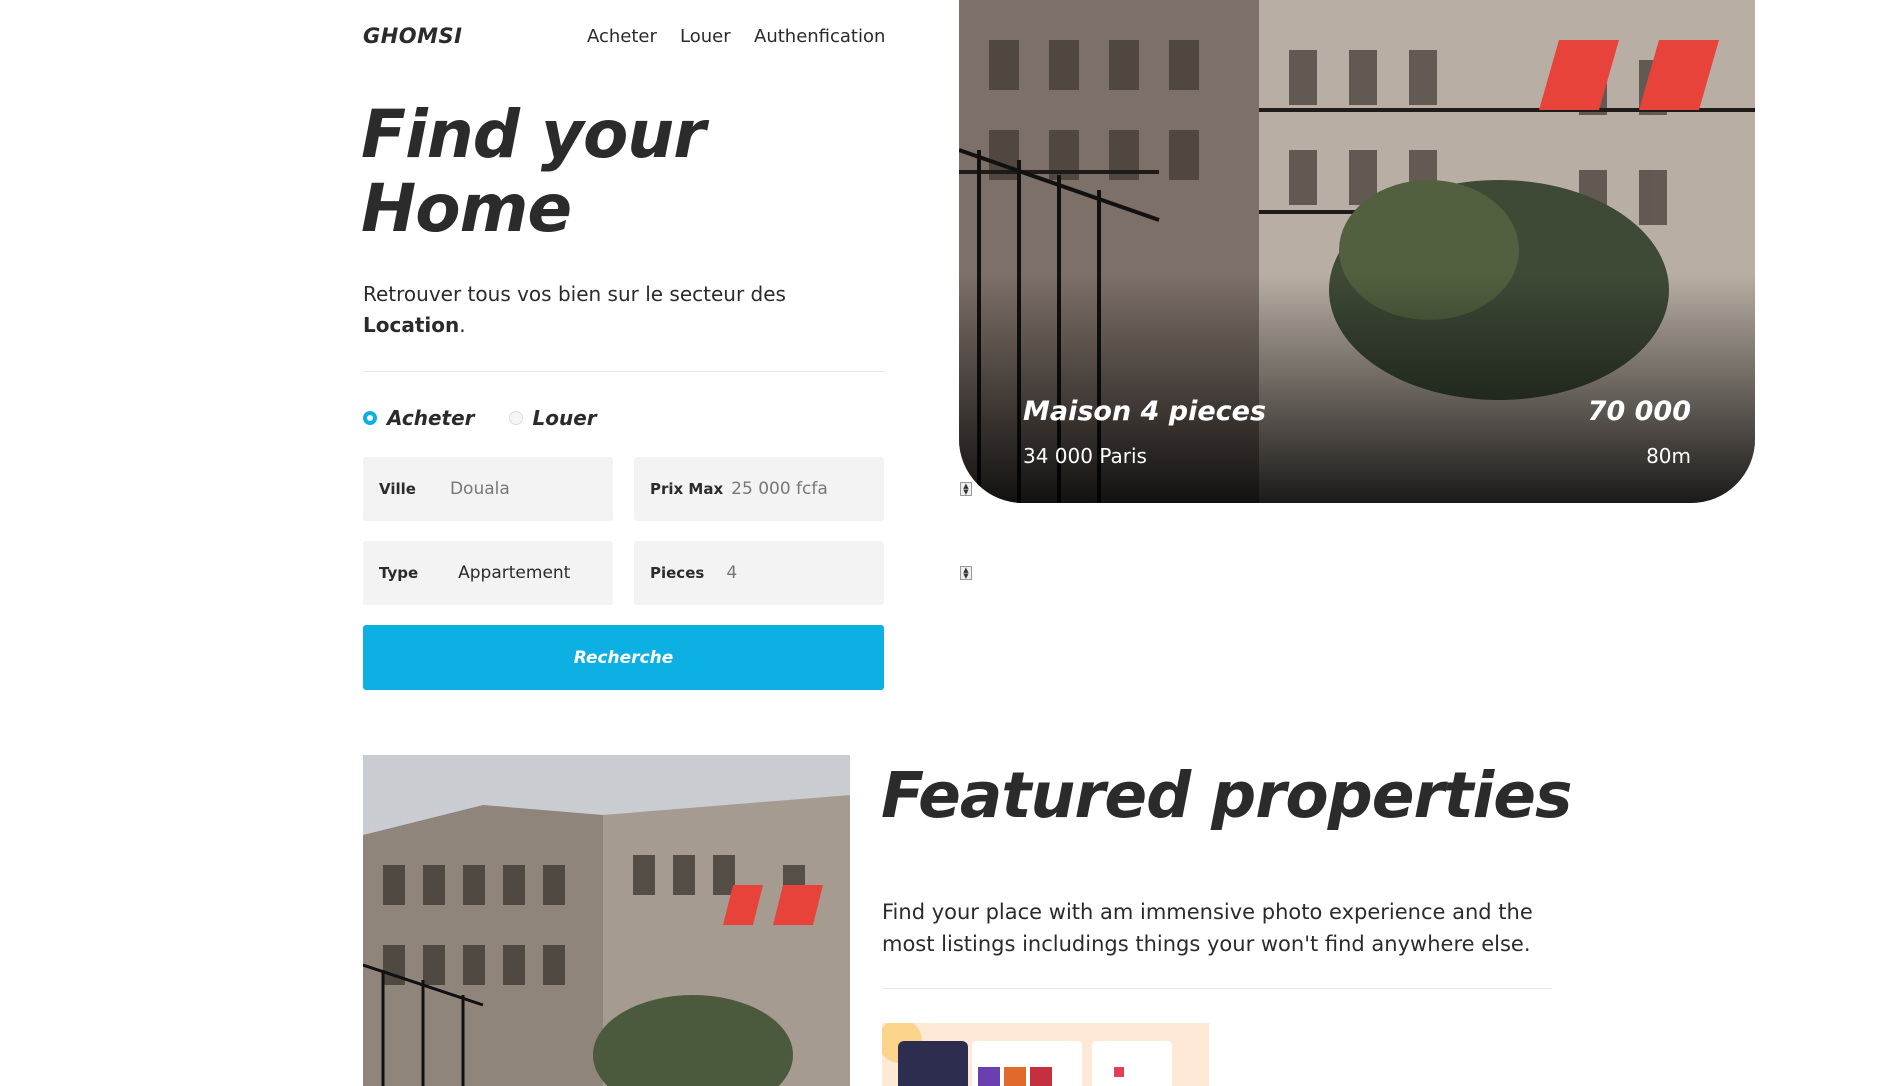 This screenshot has height=1086, width=1903. Describe the element at coordinates (1085, 456) in the screenshot. I see `card-location: 34 000 Paris` at that location.